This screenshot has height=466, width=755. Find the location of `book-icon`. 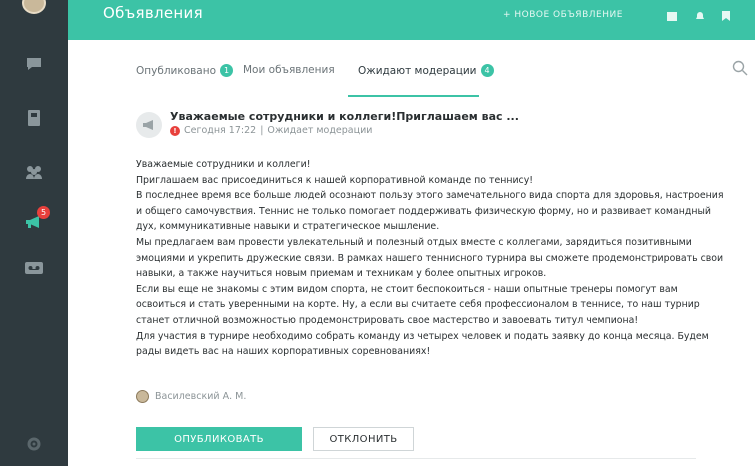

book-icon is located at coordinates (34, 118).